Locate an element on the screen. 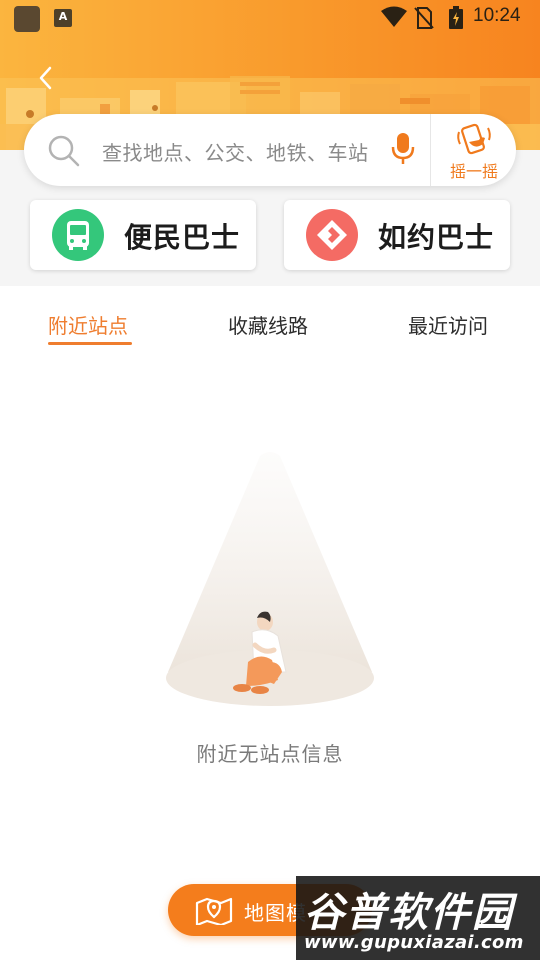 This screenshot has height=960, width=540. station-tabs: 附近站点 收藏线路 最近访问 is located at coordinates (270, 319).